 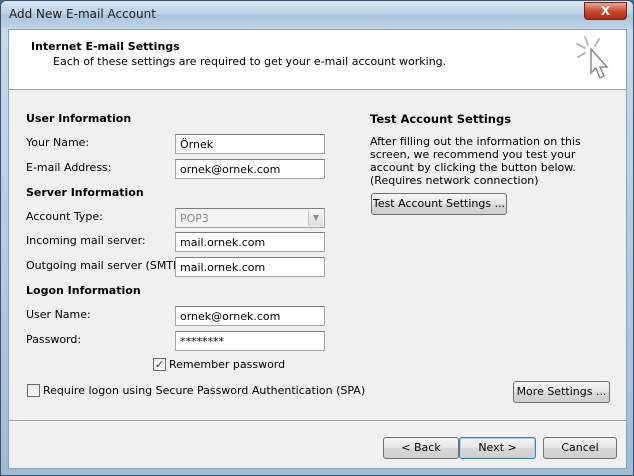 What do you see at coordinates (33, 390) in the screenshot?
I see `spa-checkbox` at bounding box center [33, 390].